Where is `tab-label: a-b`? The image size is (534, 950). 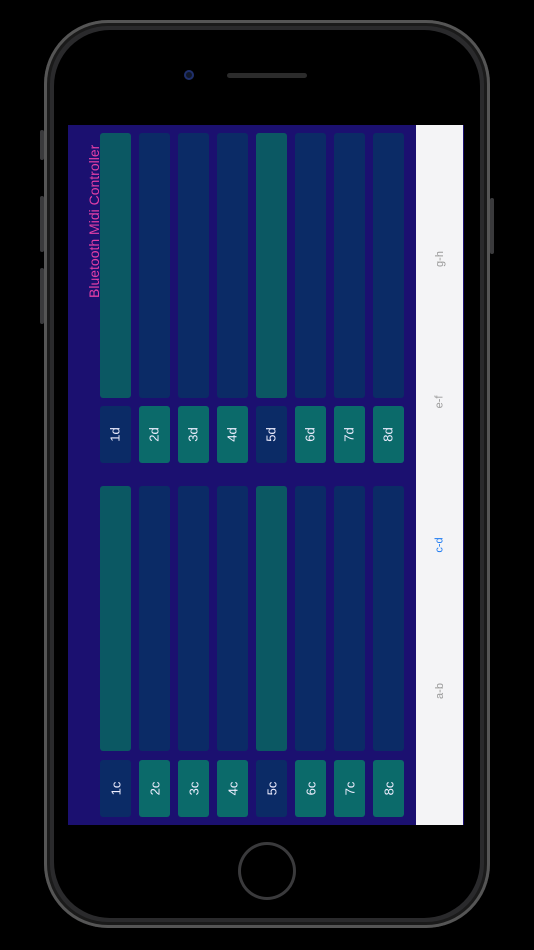 tab-label: a-b is located at coordinates (439, 691).